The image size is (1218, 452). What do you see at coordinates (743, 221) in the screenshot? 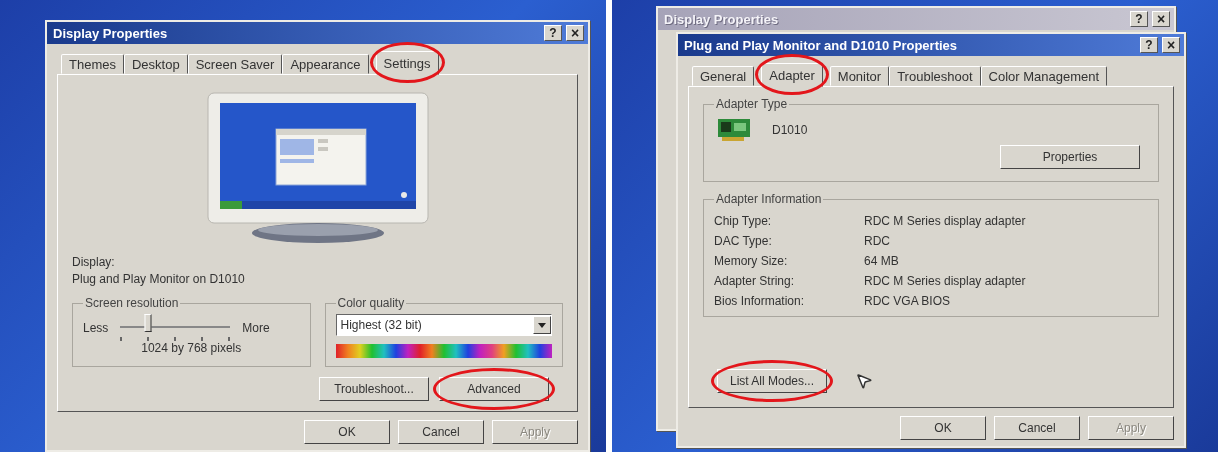
I see `info-label: Chip Type:` at bounding box center [743, 221].